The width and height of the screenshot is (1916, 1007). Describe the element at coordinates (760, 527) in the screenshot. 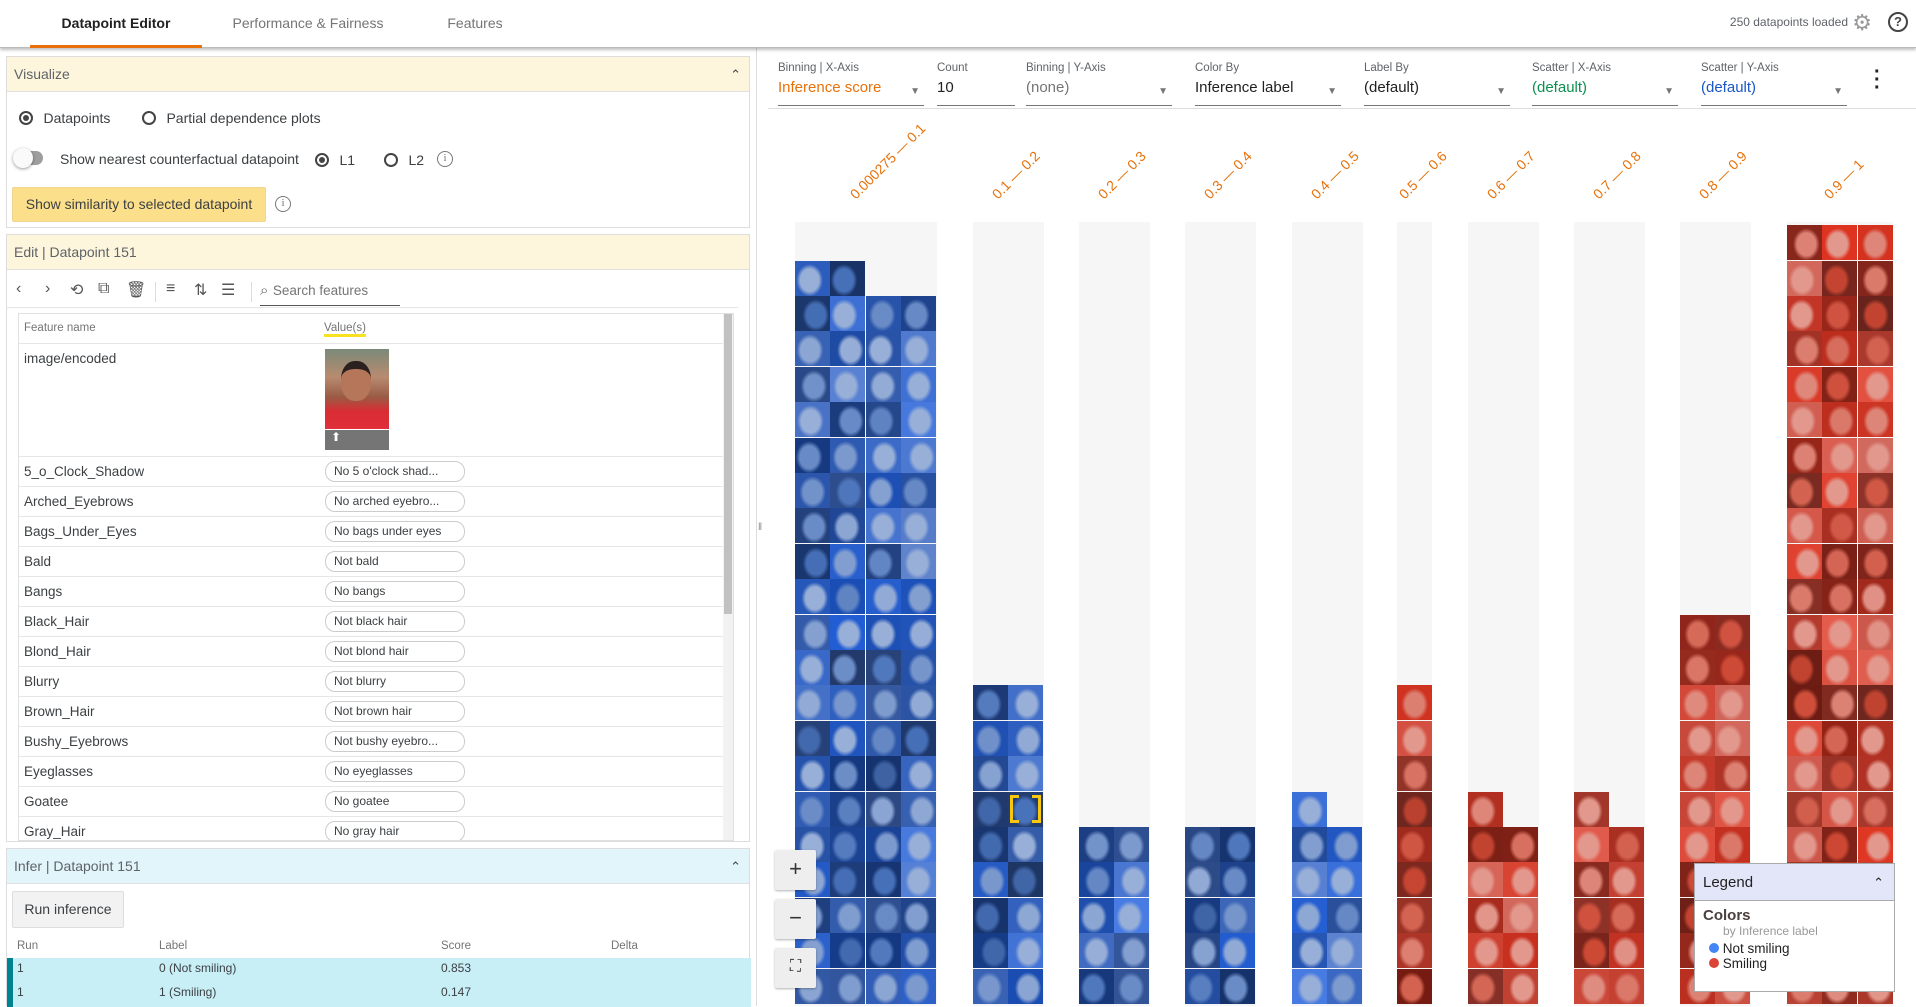

I see `panel-resize-handle: ‖` at that location.